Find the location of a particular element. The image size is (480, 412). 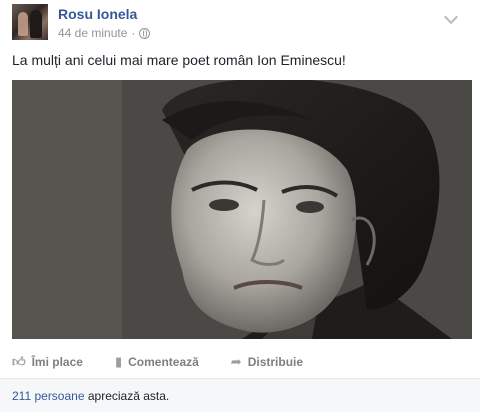

thumbs-up-icon: 👍︎ is located at coordinates (19, 361).